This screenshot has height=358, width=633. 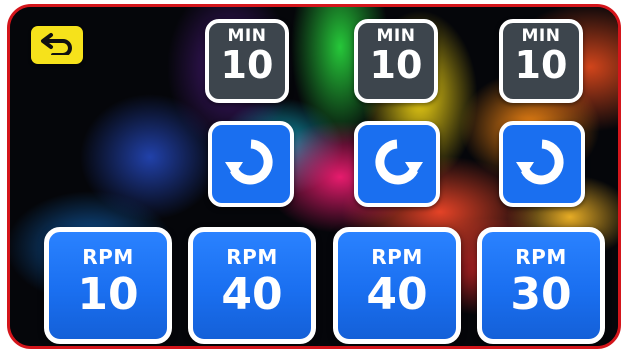 I want to click on speed-1-value: 10, so click(x=108, y=294).